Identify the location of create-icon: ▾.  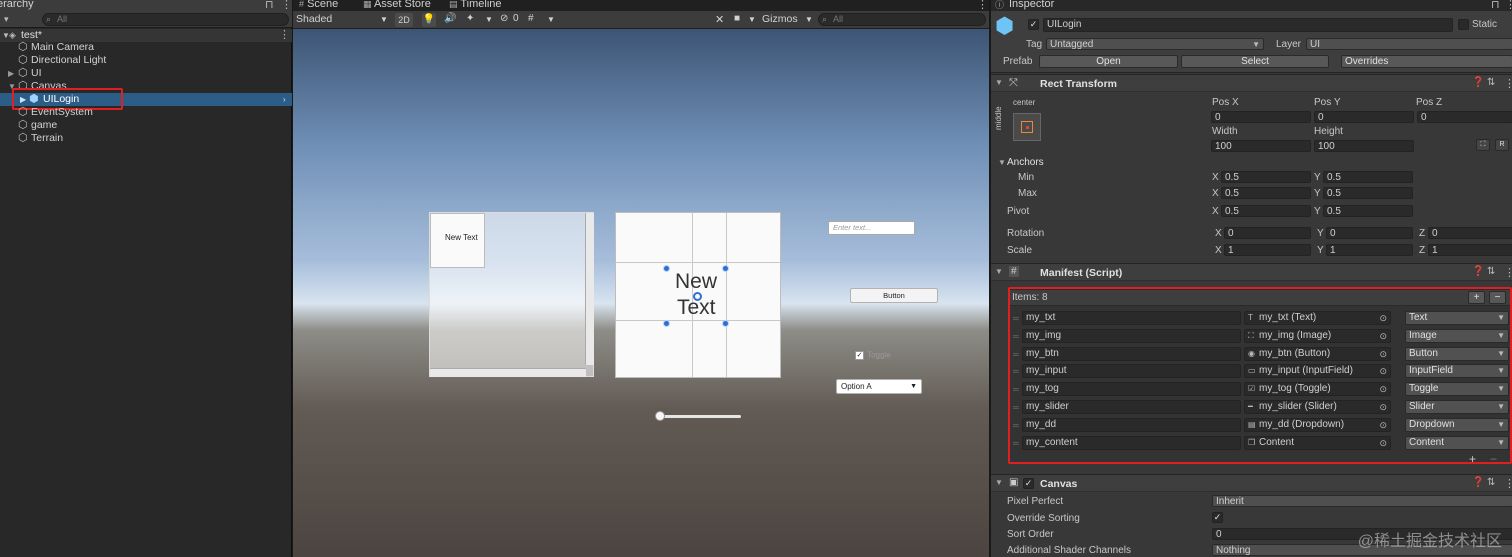
(6, 19).